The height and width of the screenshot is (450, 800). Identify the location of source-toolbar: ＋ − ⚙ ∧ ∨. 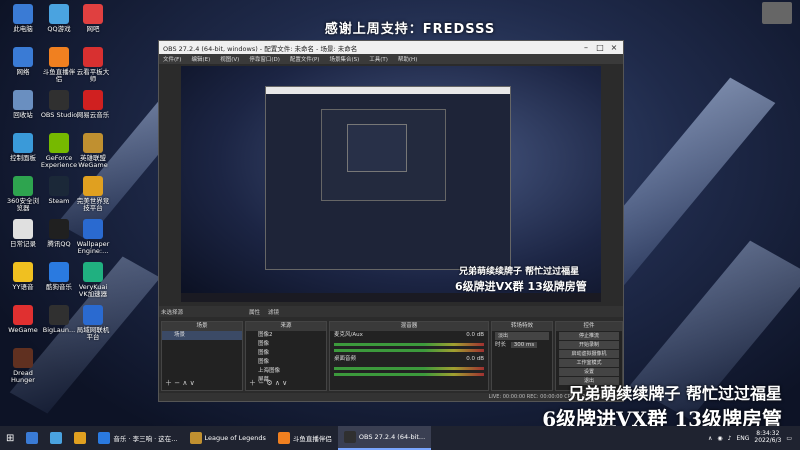
(268, 383).